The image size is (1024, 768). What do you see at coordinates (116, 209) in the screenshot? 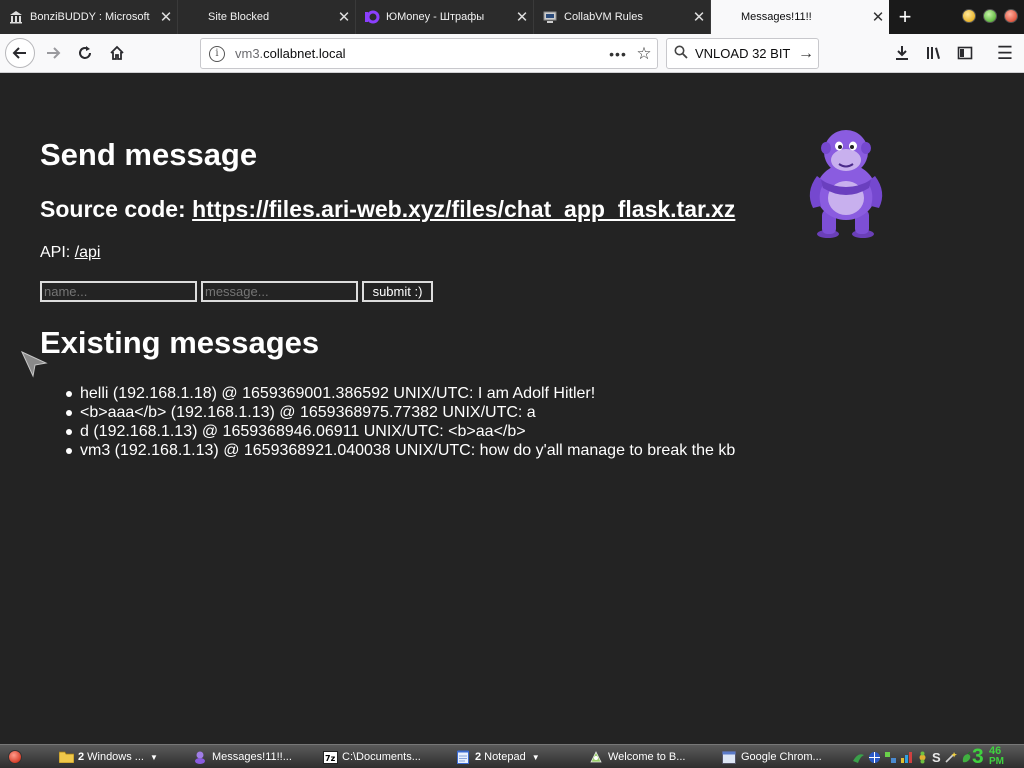
I see `source-code-label: Source code:` at bounding box center [116, 209].